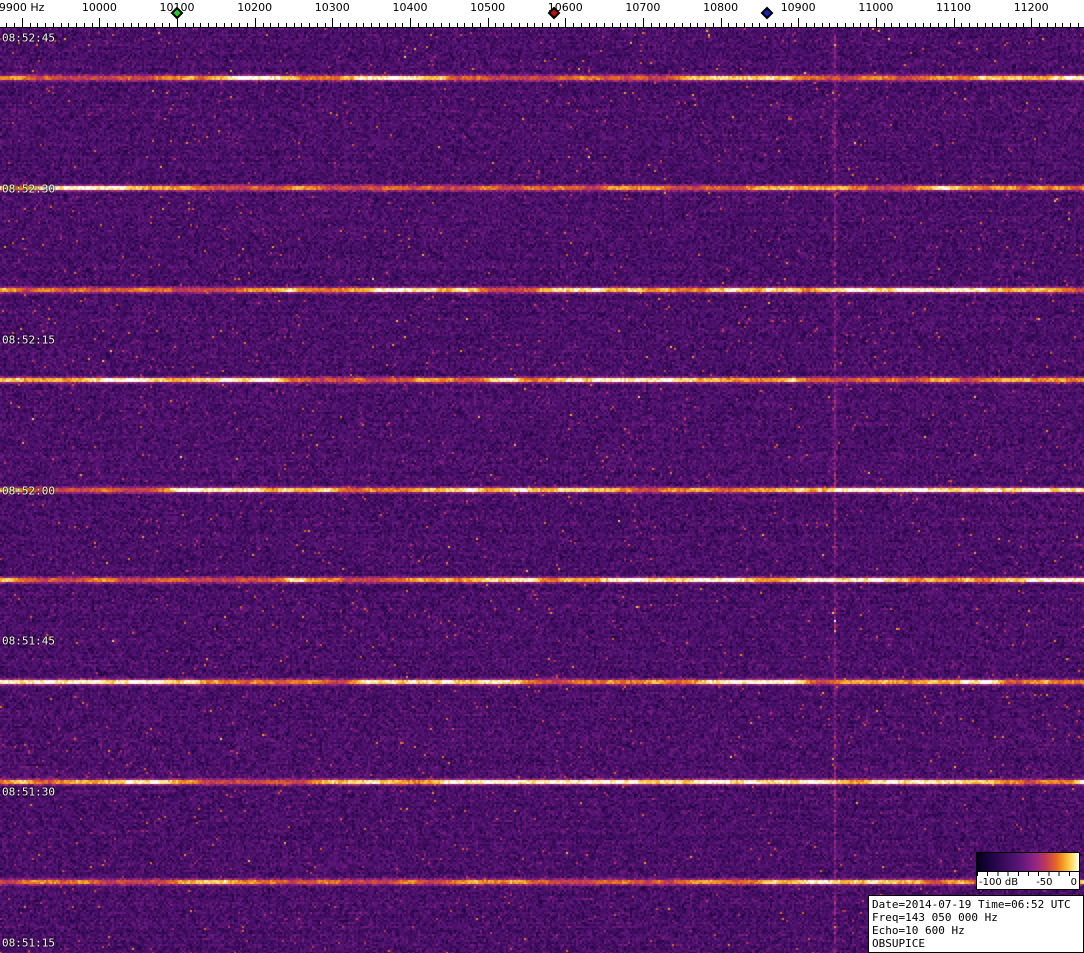  What do you see at coordinates (798, 7) in the screenshot?
I see `freq-tick-label: 10900` at bounding box center [798, 7].